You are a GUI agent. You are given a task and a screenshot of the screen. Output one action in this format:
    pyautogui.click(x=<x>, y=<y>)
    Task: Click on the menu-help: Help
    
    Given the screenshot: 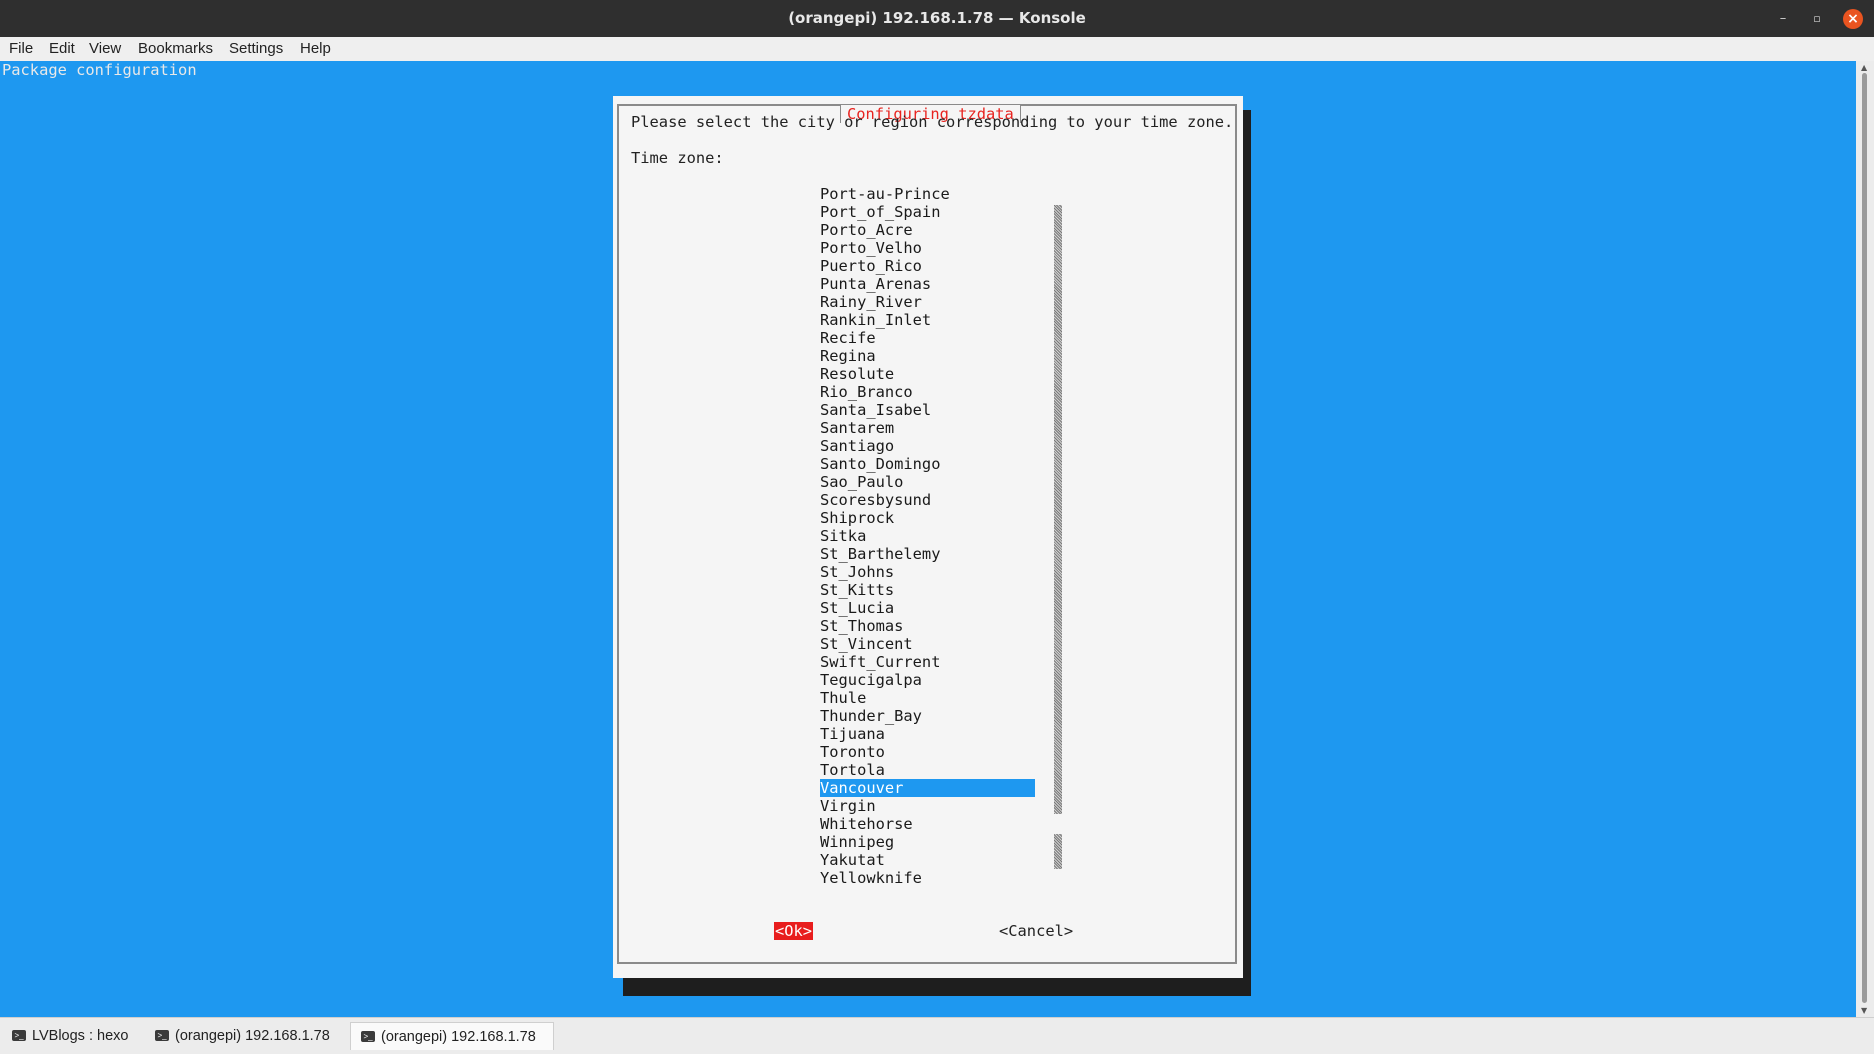 What is the action you would take?
    pyautogui.click(x=315, y=49)
    